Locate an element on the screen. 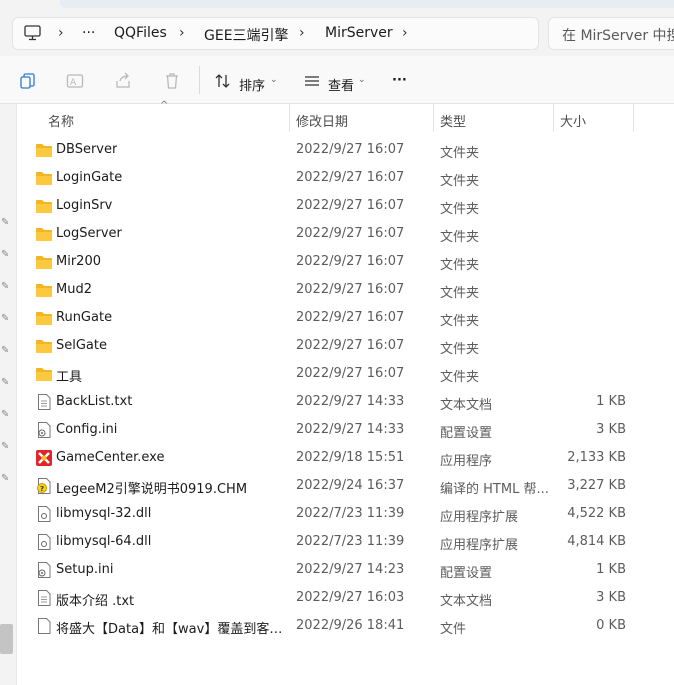  navigation-pane is located at coordinates (8, 394).